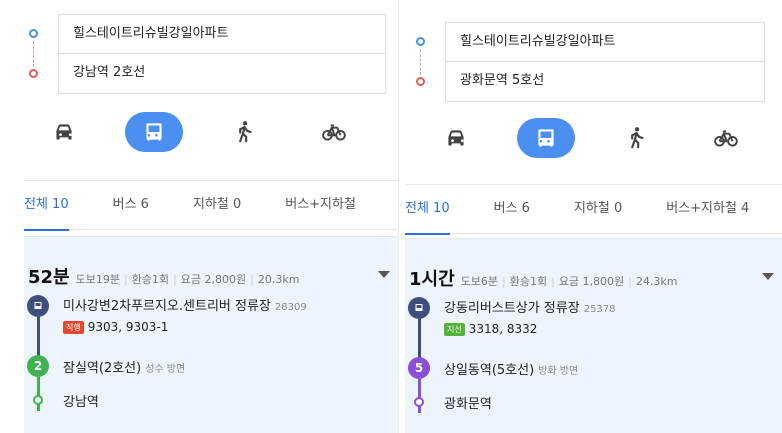 Image resolution: width=782 pixels, height=433 pixels. Describe the element at coordinates (419, 368) in the screenshot. I see `subway-line-badge: 5` at that location.